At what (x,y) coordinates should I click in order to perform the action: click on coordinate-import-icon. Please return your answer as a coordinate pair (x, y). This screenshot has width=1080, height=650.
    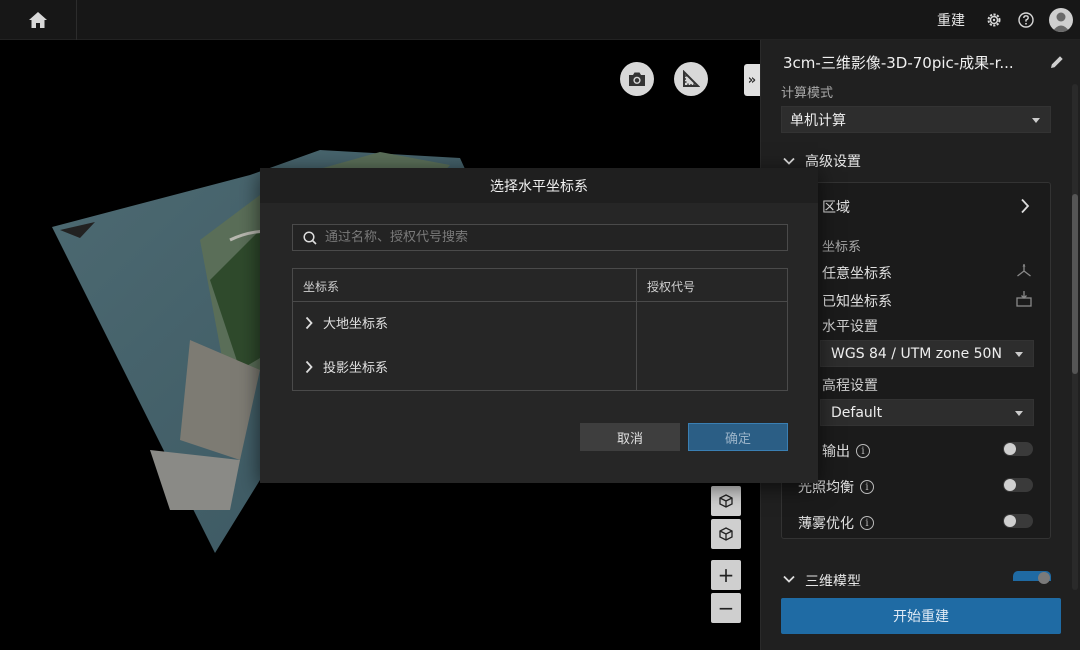
    Looking at the image, I should click on (1024, 299).